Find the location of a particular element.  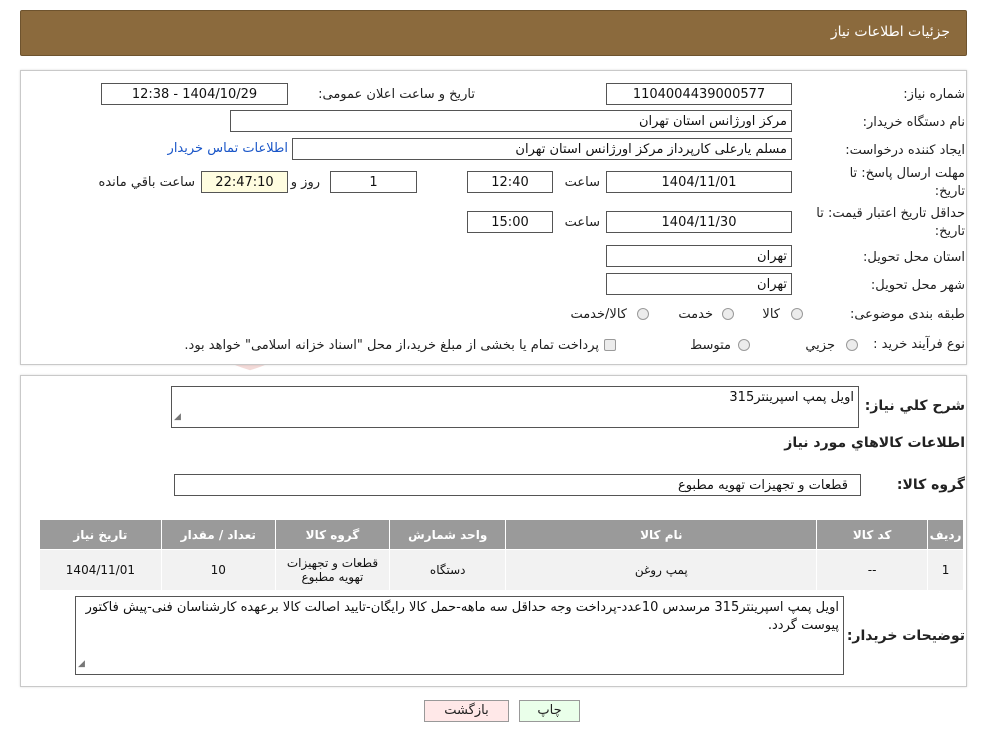

description-label: شرح کلي نياز: is located at coordinates (914, 406).